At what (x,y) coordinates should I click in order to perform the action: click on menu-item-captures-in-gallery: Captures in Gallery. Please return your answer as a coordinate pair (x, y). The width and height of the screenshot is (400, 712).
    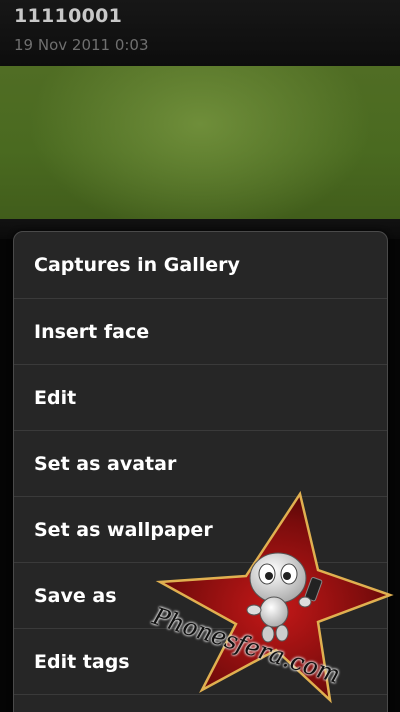
    Looking at the image, I should click on (200, 265).